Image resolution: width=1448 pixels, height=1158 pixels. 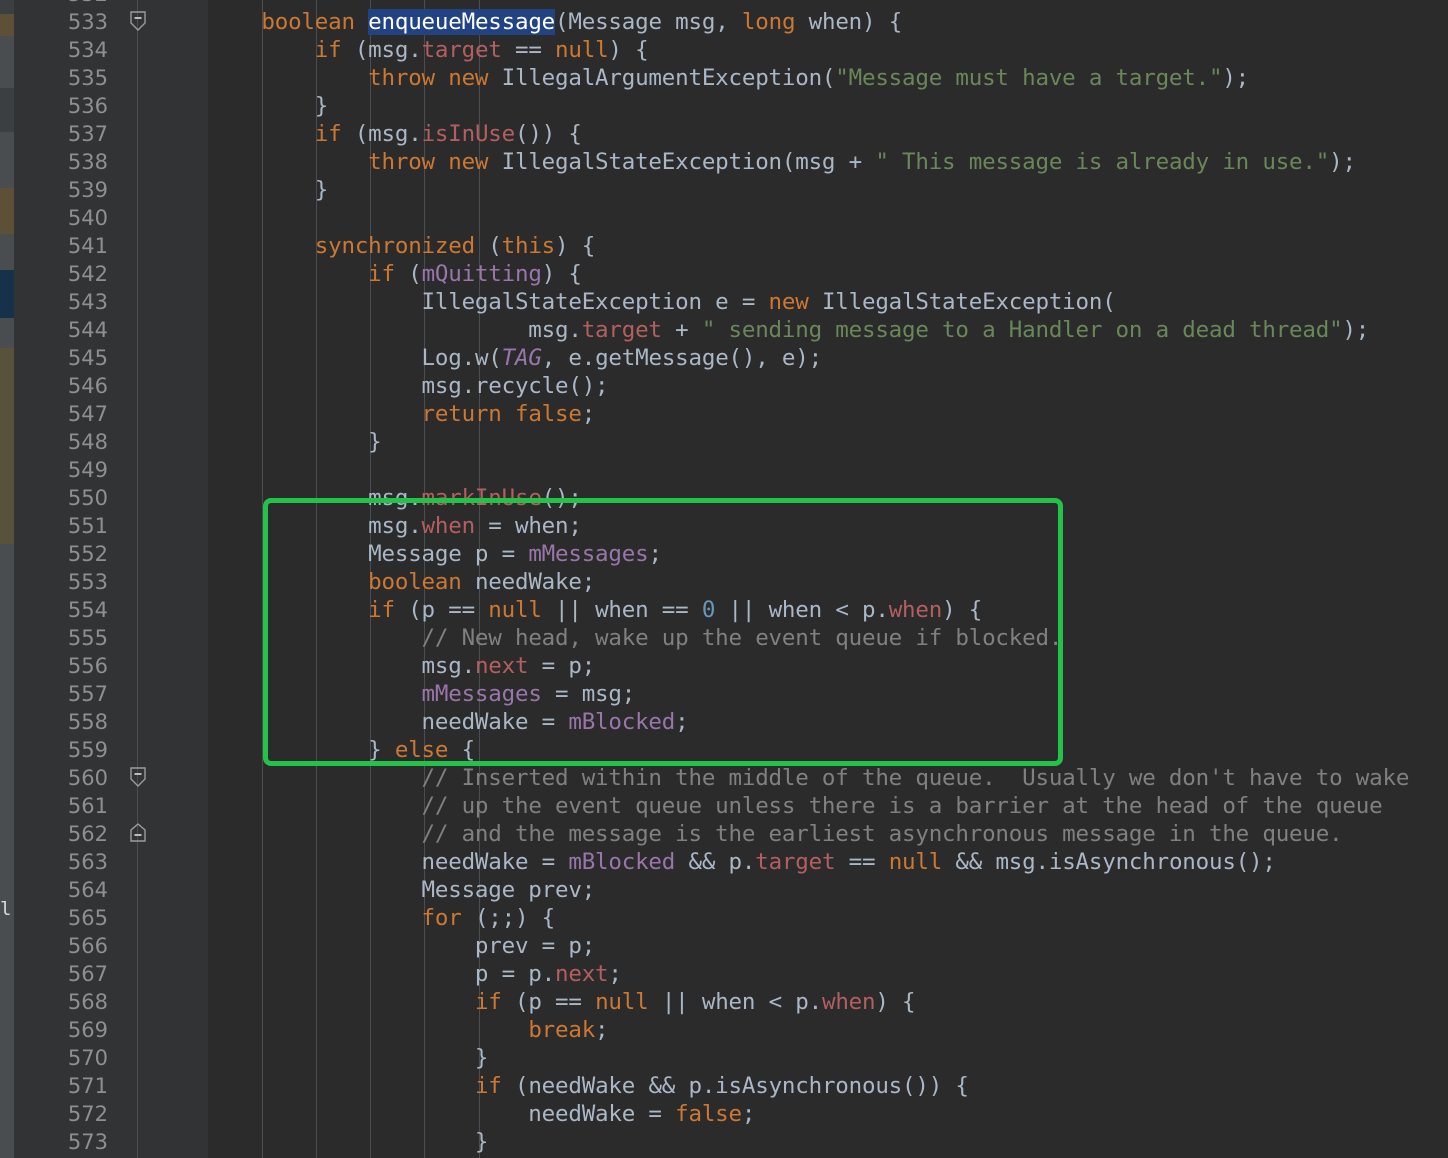 I want to click on code-token: IllegalStateException e =, so click(x=488, y=302).